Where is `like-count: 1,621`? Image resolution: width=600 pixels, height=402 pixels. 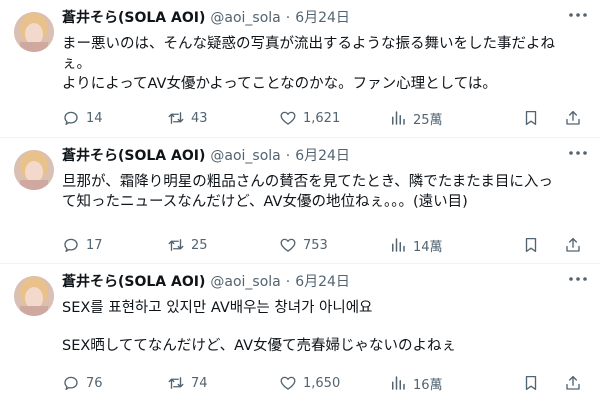 like-count: 1,621 is located at coordinates (322, 118).